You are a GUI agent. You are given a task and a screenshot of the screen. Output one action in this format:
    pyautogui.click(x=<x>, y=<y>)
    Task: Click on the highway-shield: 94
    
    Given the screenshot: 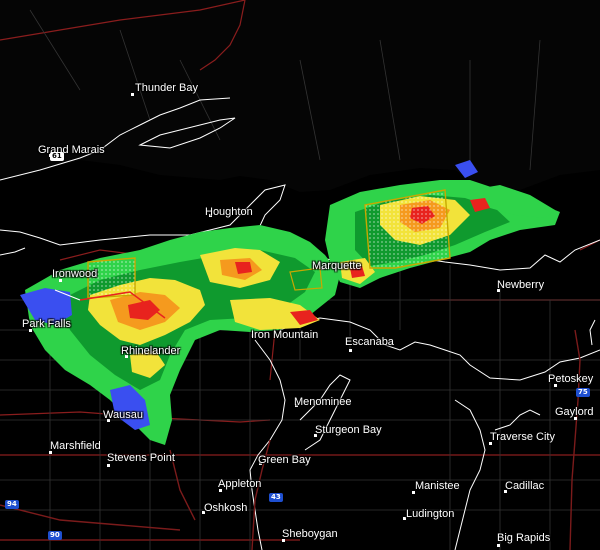 What is the action you would take?
    pyautogui.click(x=12, y=504)
    